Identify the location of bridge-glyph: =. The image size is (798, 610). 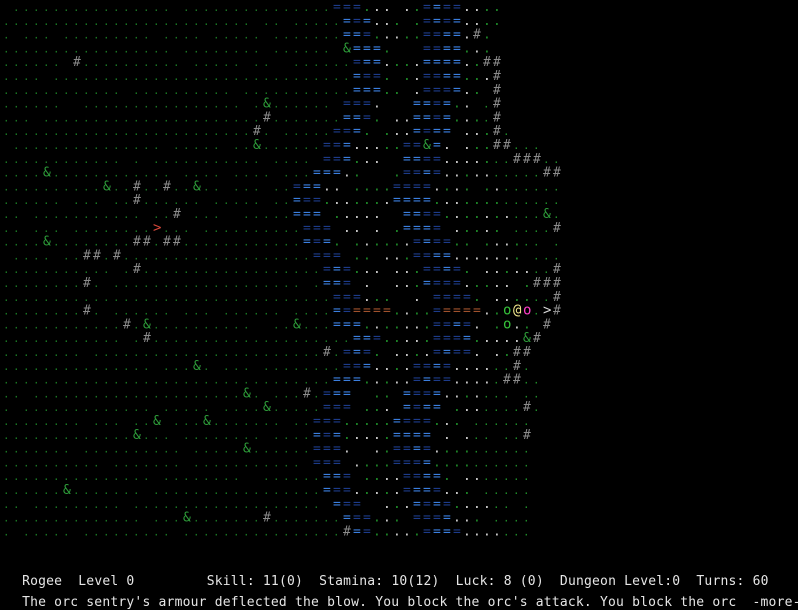
(467, 311).